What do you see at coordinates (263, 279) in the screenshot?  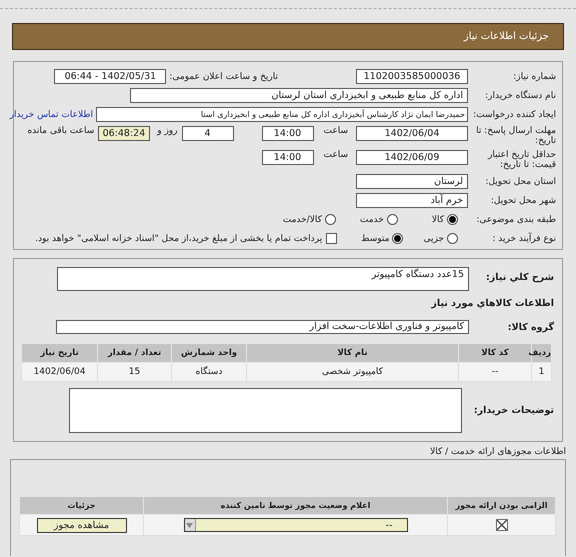 I see `description-field: 15عدد دستگاه کامپیوتر` at bounding box center [263, 279].